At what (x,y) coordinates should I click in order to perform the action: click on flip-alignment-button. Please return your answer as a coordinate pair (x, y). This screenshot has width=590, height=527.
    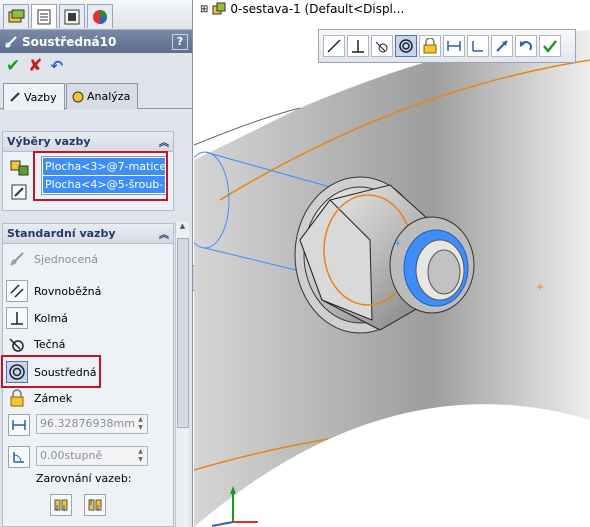
    Looking at the image, I should click on (502, 46).